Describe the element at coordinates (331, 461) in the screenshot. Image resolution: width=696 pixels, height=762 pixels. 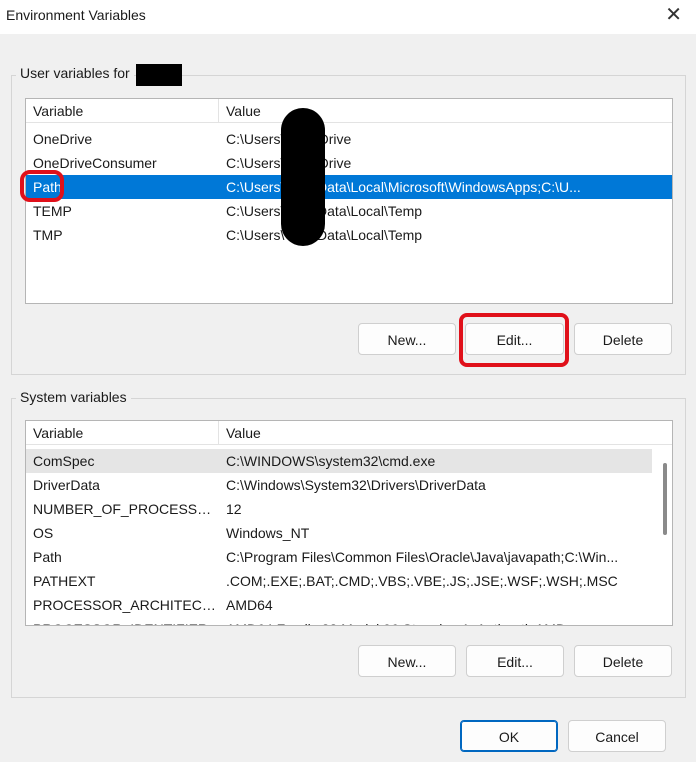
I see `variable-value: C:\WINDOWS\system32\cmd.exe` at that location.